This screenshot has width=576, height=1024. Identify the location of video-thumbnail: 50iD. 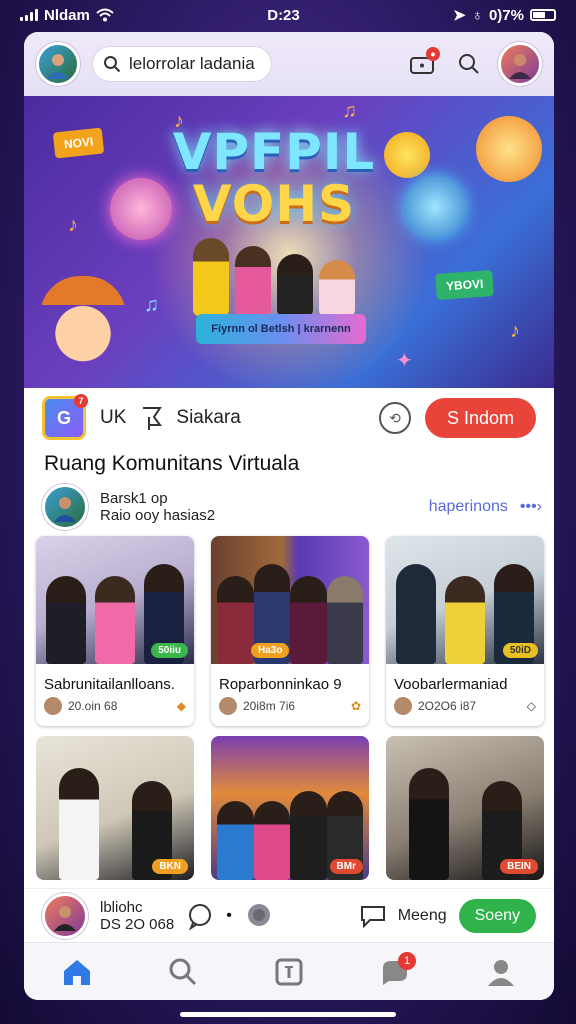
(465, 600).